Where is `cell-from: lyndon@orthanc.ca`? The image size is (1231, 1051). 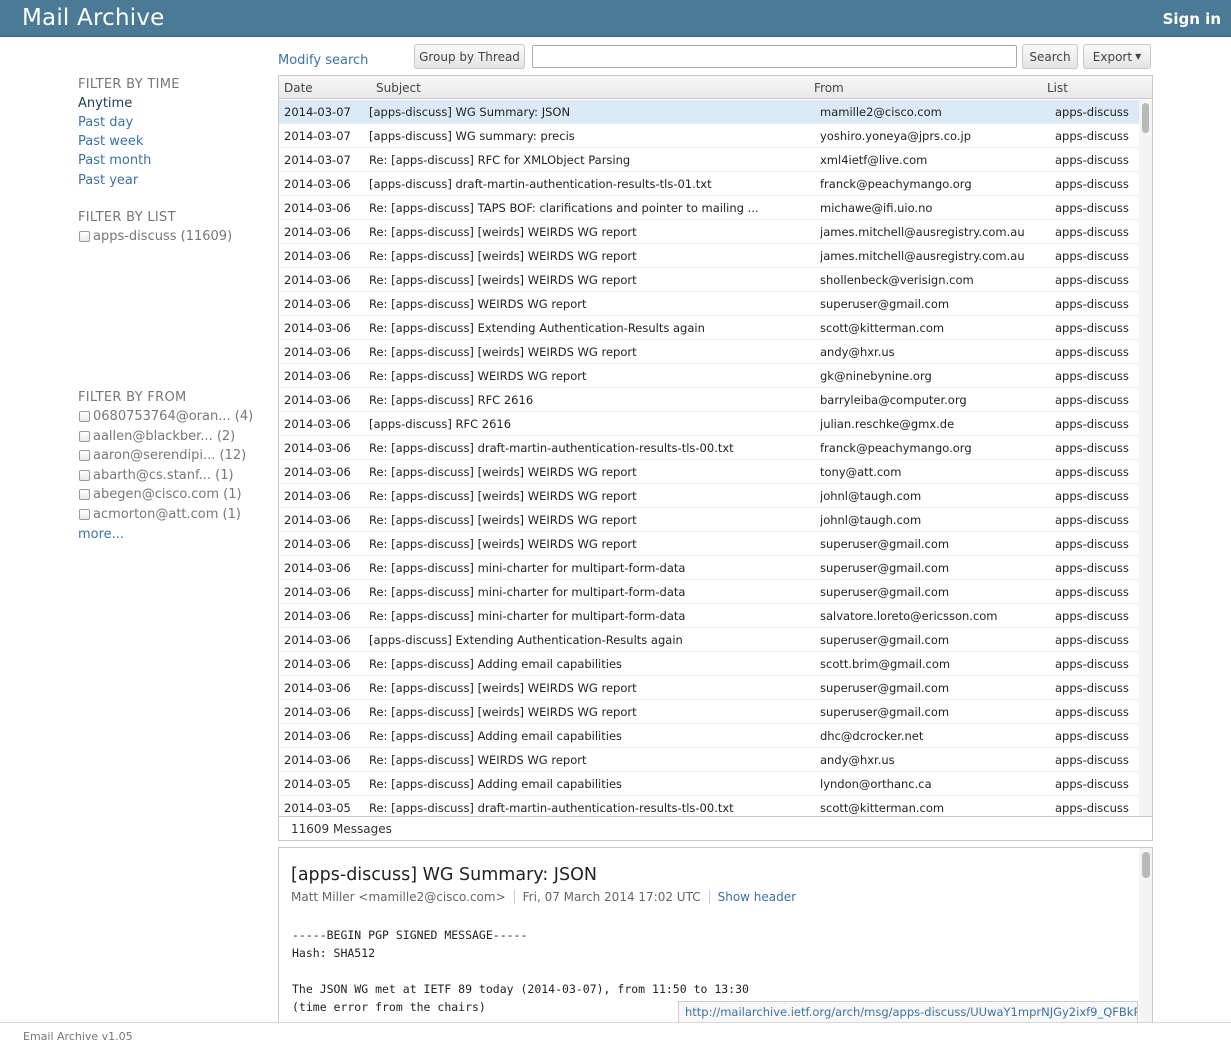 cell-from: lyndon@orthanc.ca is located at coordinates (876, 784).